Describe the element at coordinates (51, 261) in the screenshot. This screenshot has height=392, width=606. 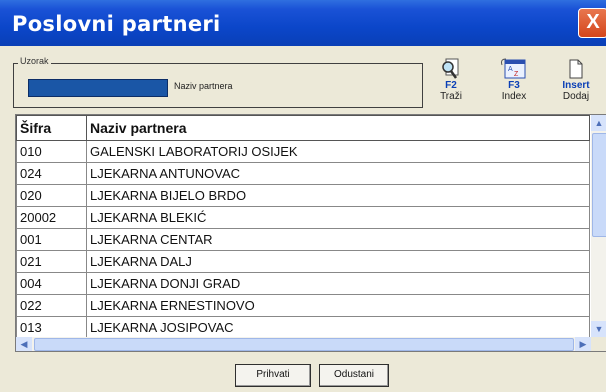
I see `cell-code: 021` at that location.